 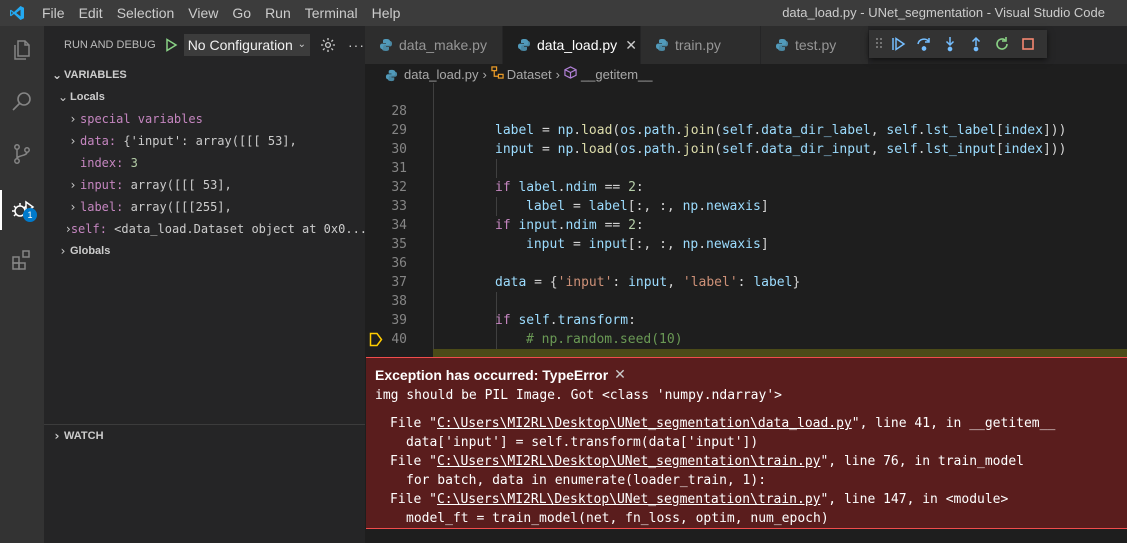 What do you see at coordinates (141, 119) in the screenshot?
I see `variable-name: special variables` at bounding box center [141, 119].